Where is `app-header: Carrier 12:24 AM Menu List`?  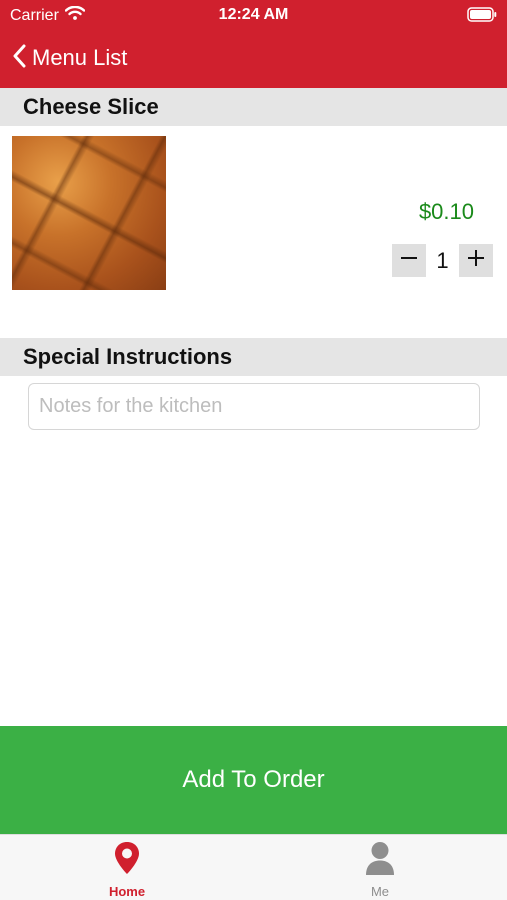
app-header: Carrier 12:24 AM Menu List is located at coordinates (253, 44).